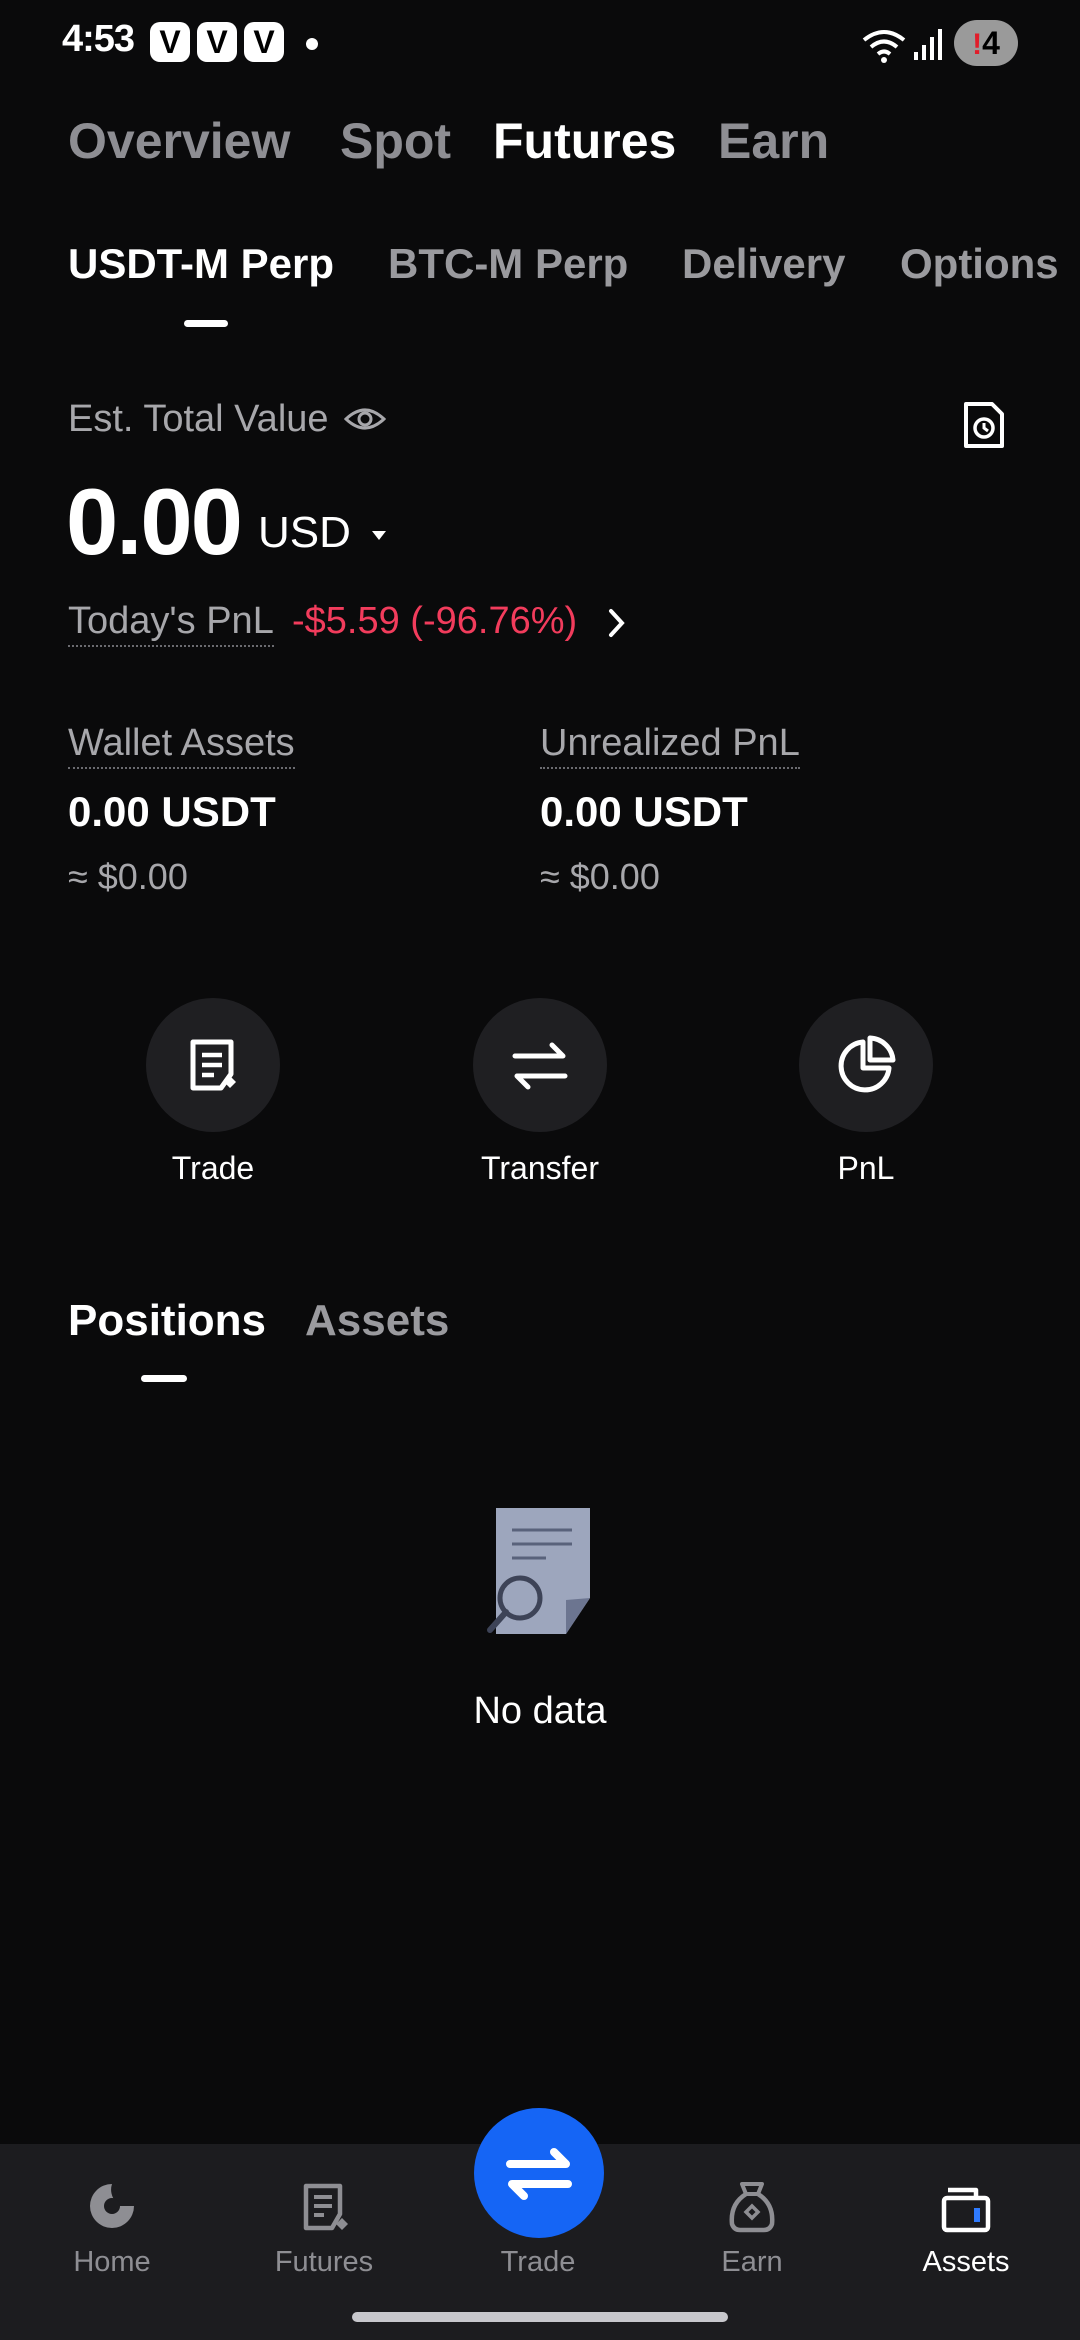 This screenshot has width=1080, height=2340. Describe the element at coordinates (752, 2262) in the screenshot. I see `nav-earn-label: Earn` at that location.